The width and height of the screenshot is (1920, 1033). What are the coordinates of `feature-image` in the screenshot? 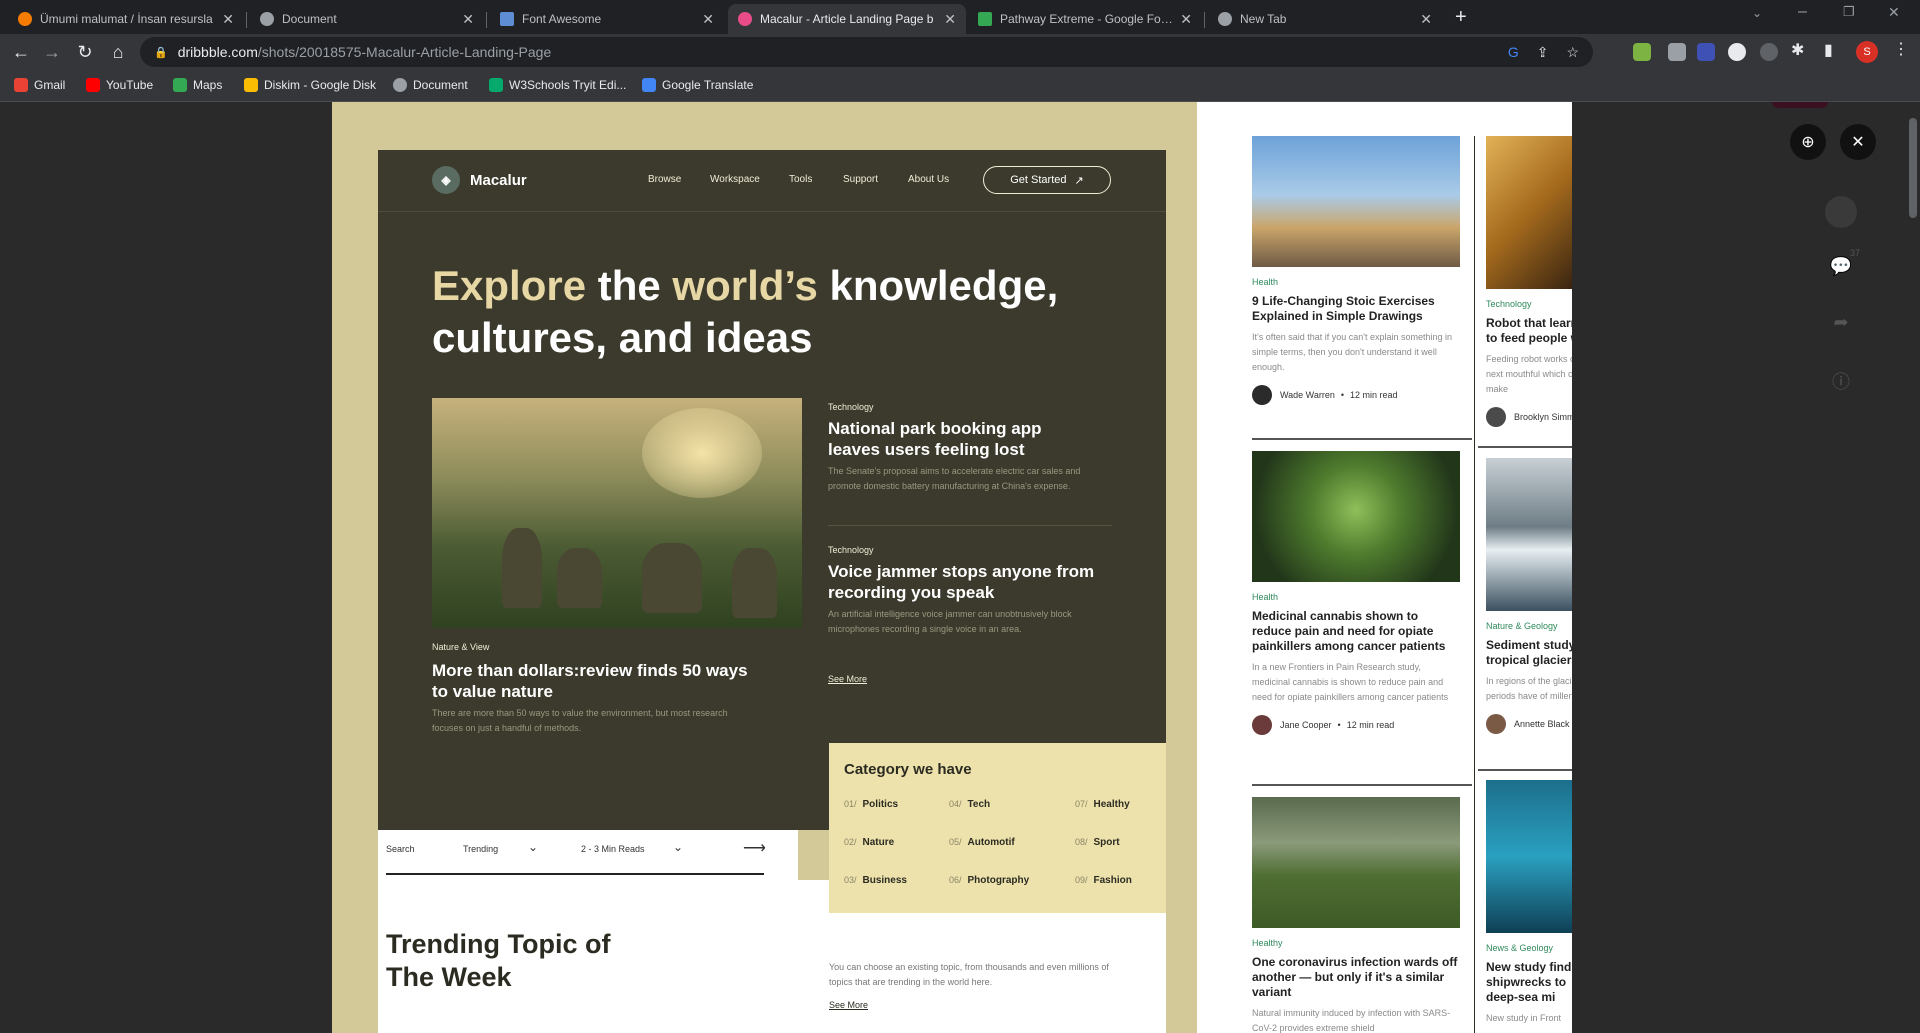 It's located at (617, 513).